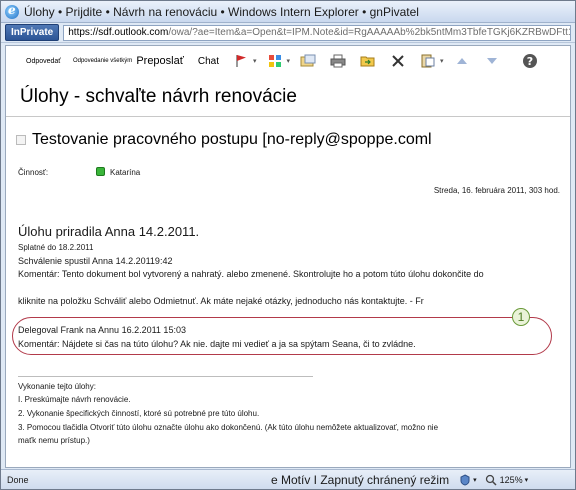 This screenshot has width=576, height=490. I want to click on instructions-title: Vykonanie tejto úlohy:, so click(57, 386).